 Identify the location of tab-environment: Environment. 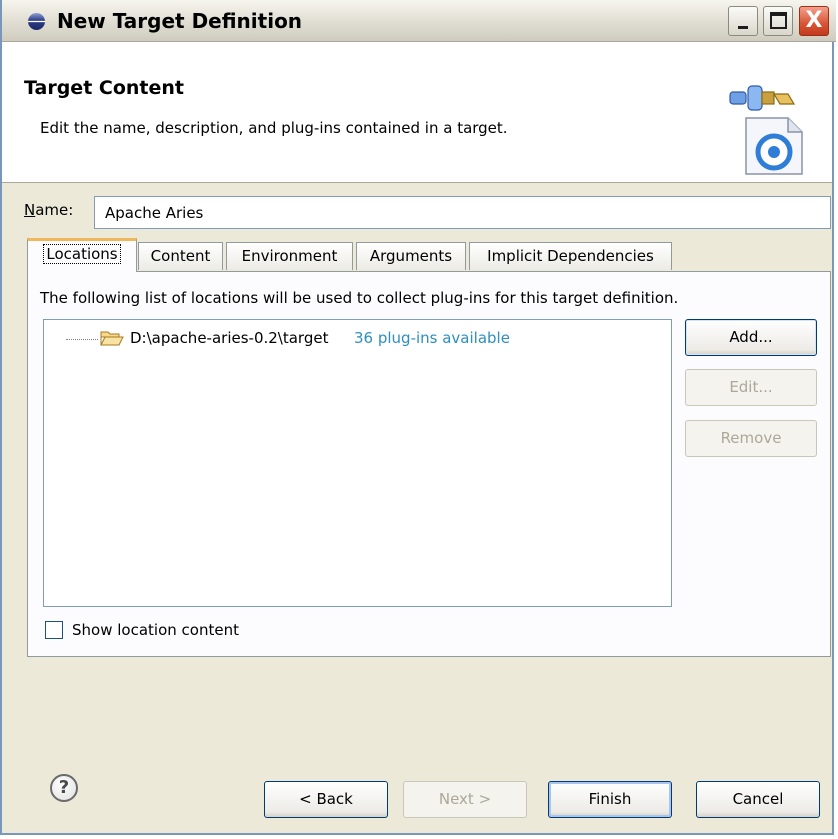
(289, 256).